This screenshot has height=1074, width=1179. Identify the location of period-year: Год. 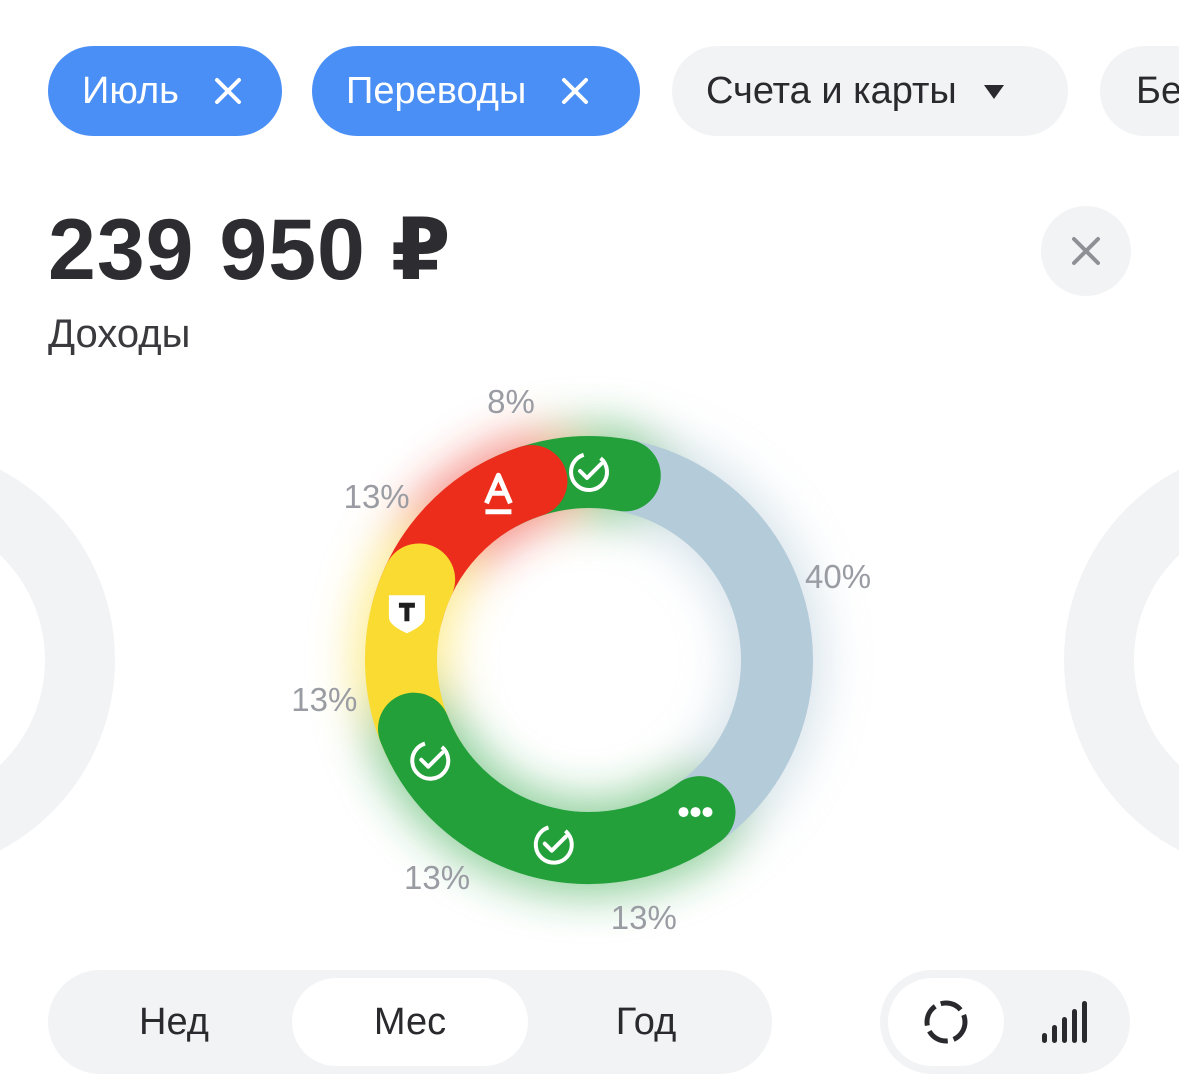
(646, 1022).